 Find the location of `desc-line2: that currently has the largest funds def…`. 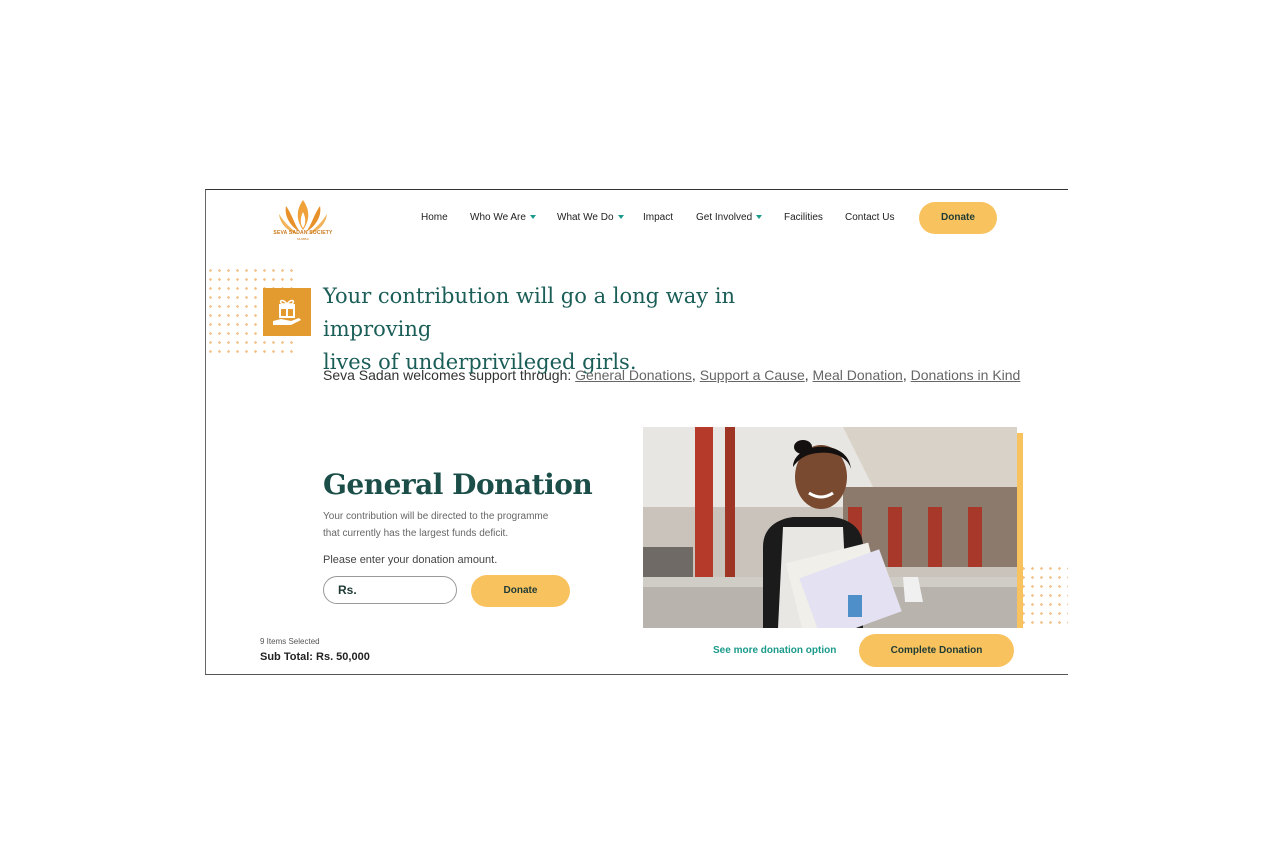

desc-line2: that currently has the largest funds def… is located at coordinates (416, 533).